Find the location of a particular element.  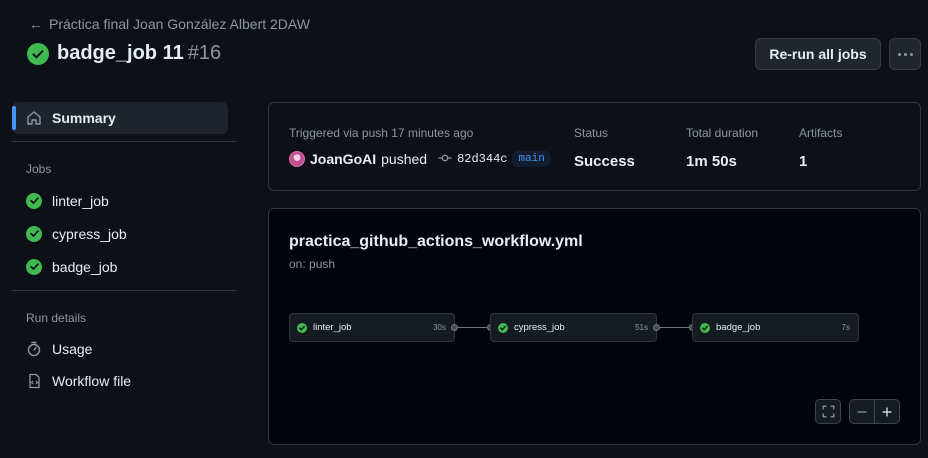

plus-icon is located at coordinates (887, 411).